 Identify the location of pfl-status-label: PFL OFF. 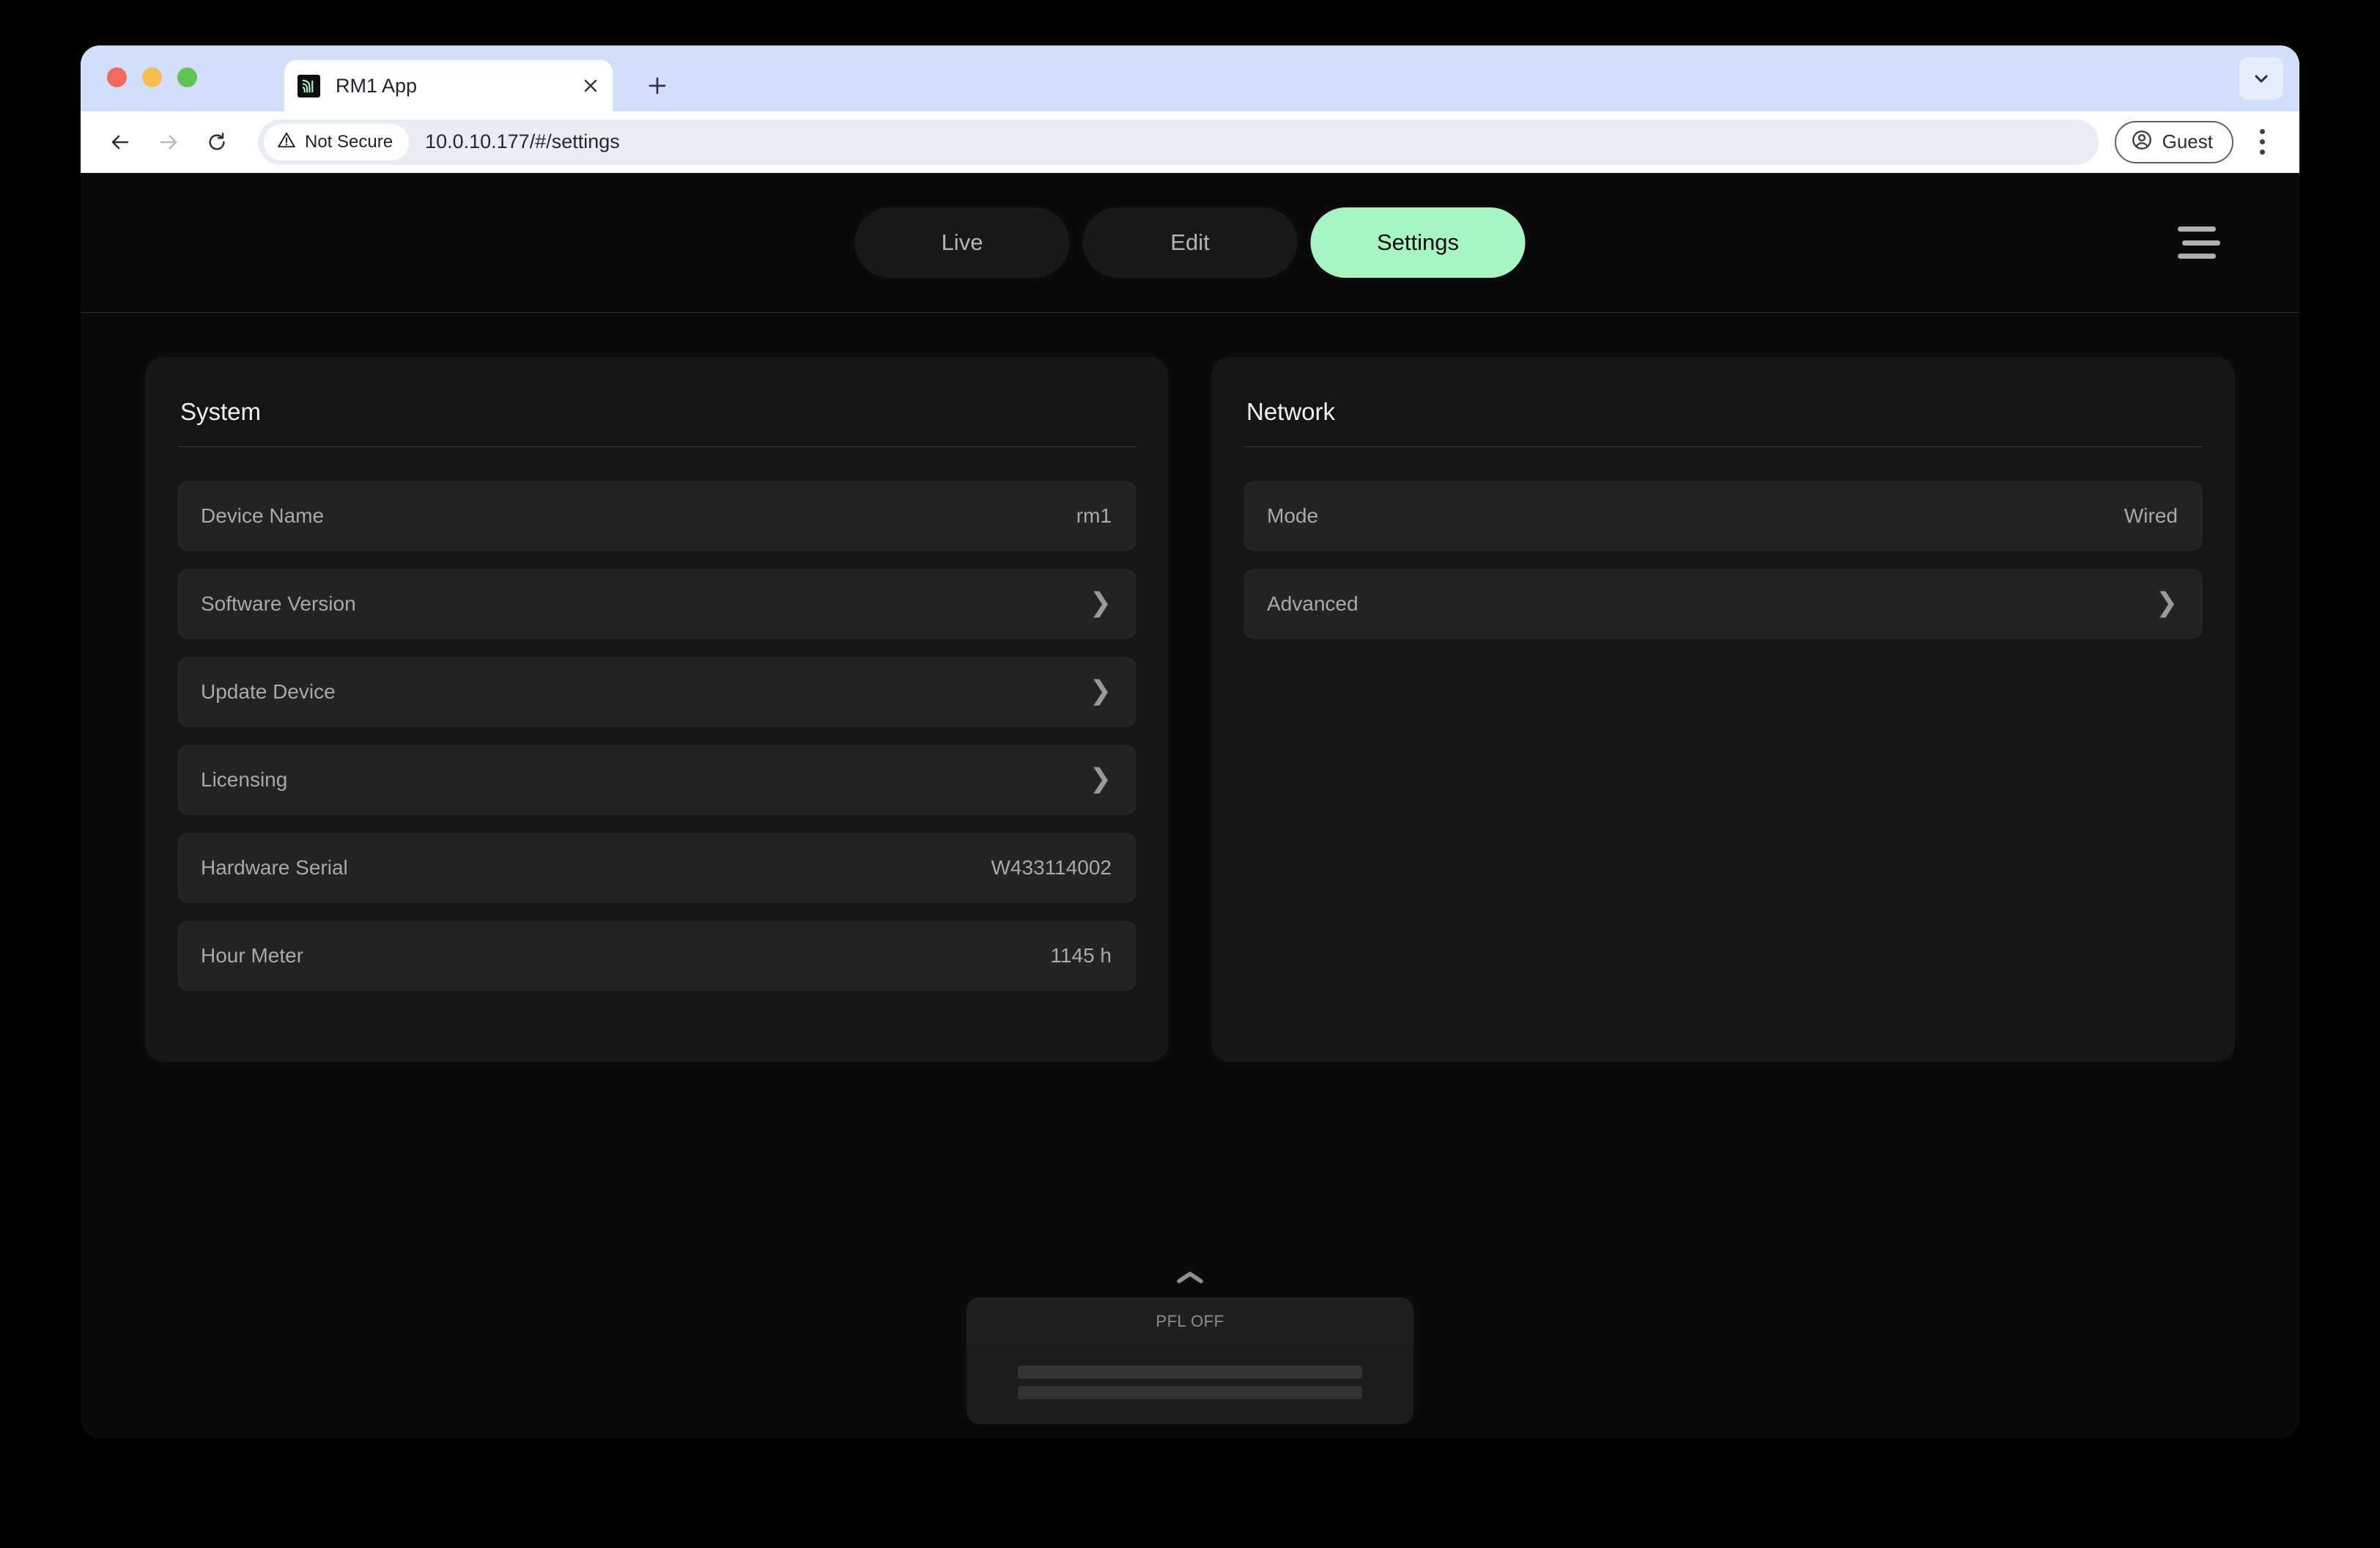
(1190, 1321).